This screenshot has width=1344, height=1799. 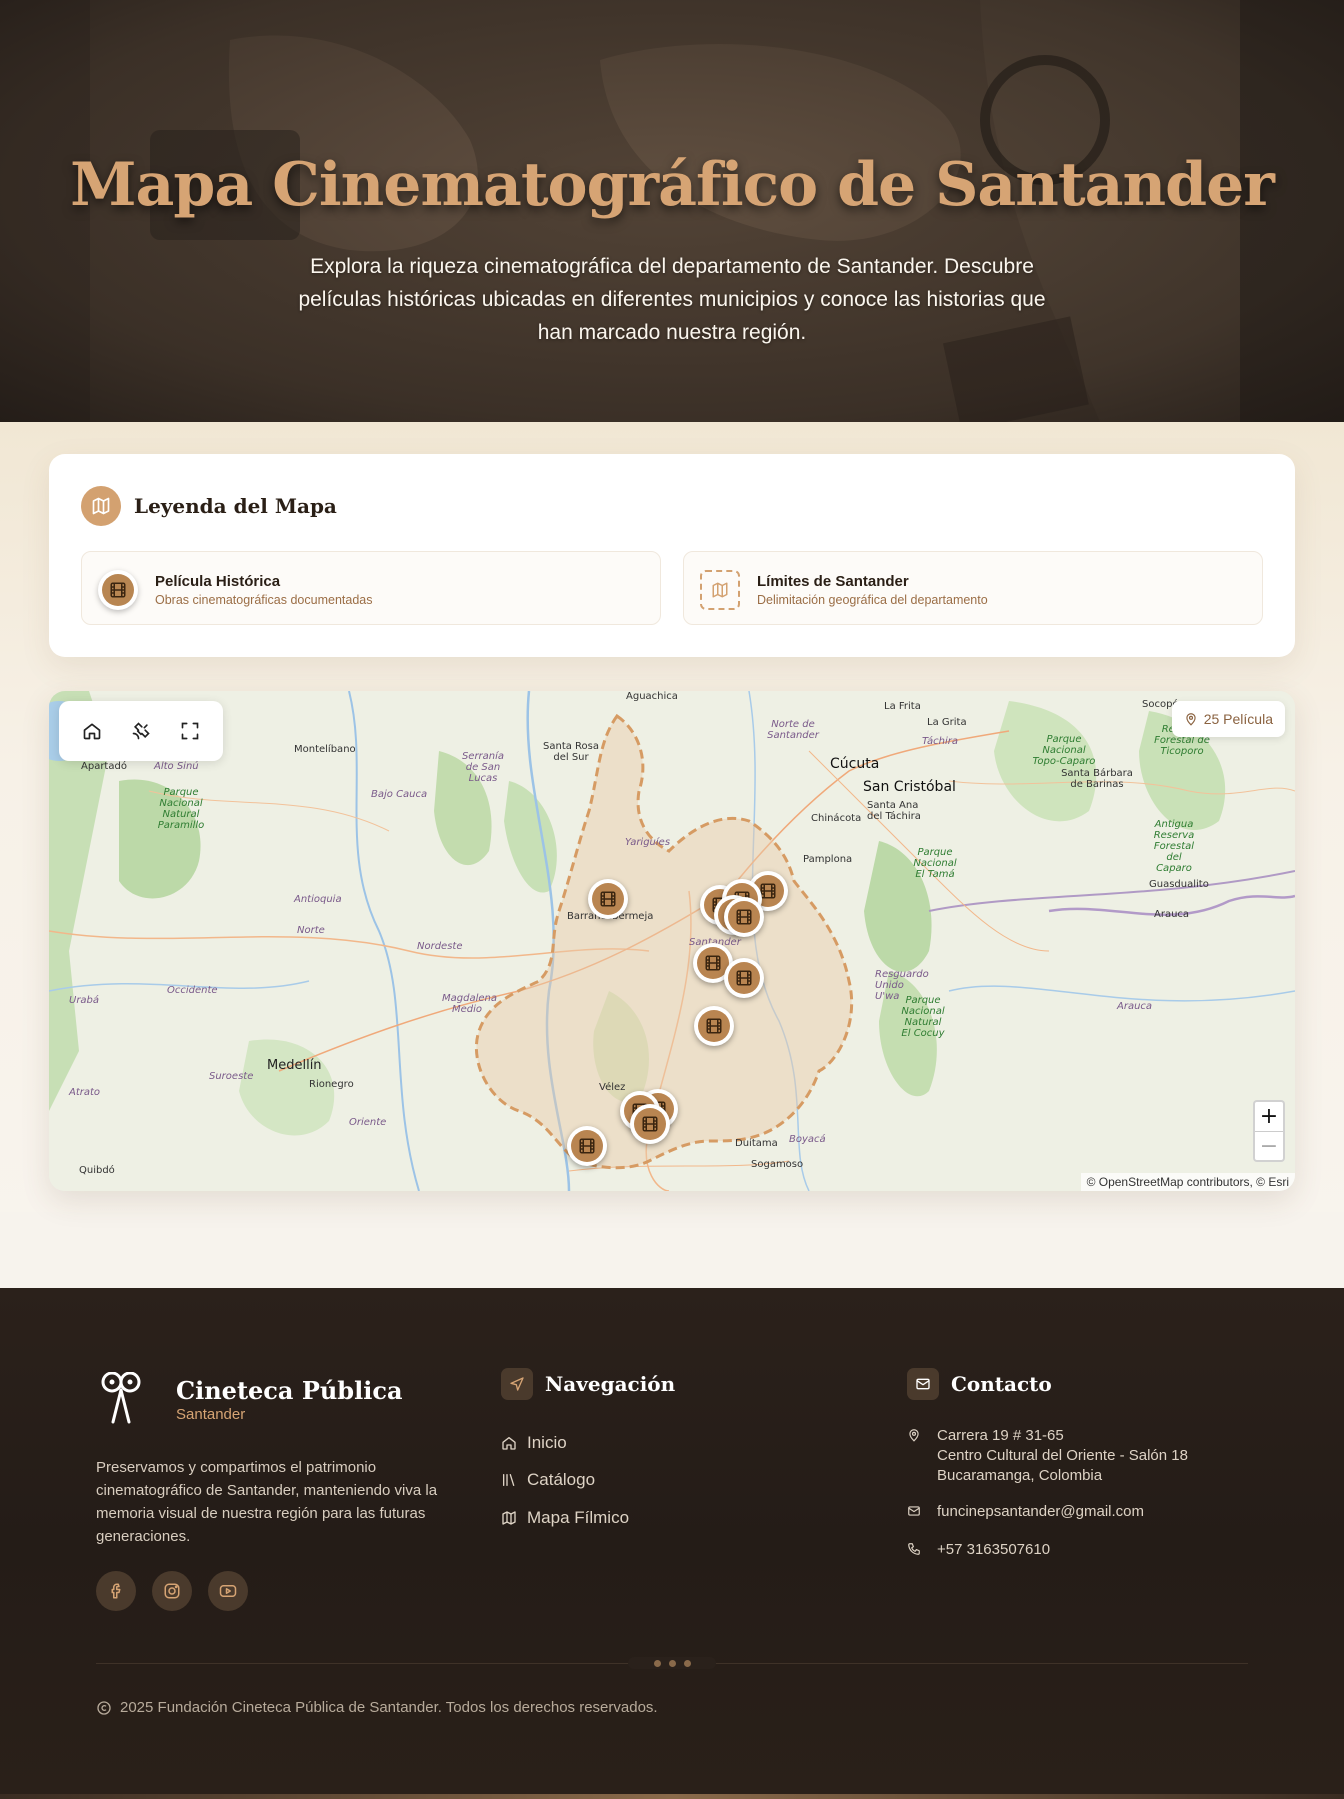 I want to click on map-label: Parque Nacional Natural Paramillo, so click(x=181, y=809).